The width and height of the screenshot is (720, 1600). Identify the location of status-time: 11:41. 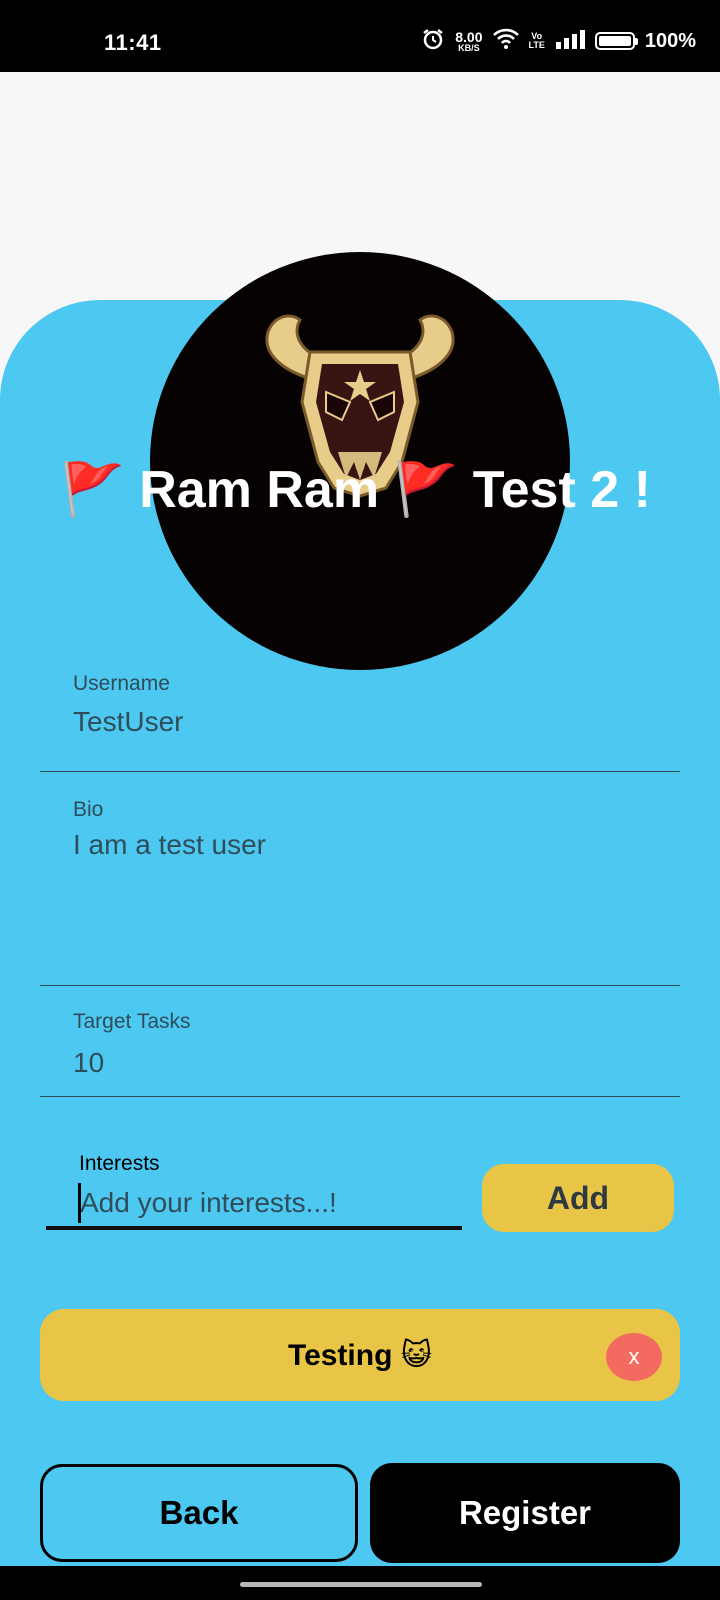
(133, 42).